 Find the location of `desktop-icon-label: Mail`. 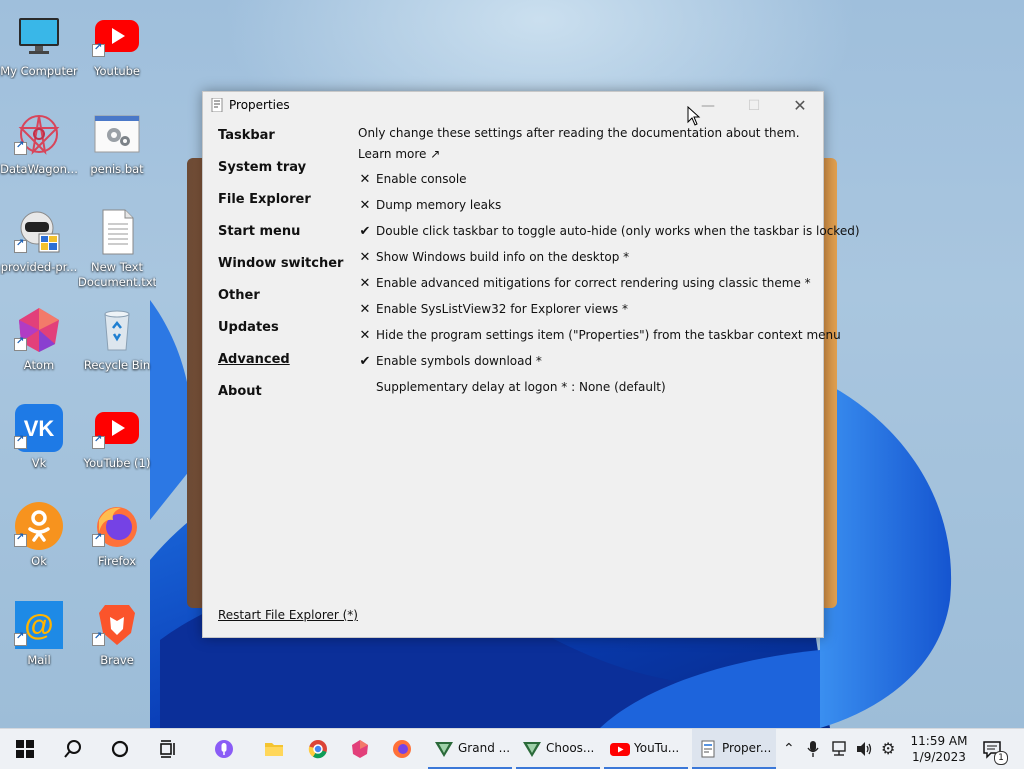

desktop-icon-label: Mail is located at coordinates (39, 660).